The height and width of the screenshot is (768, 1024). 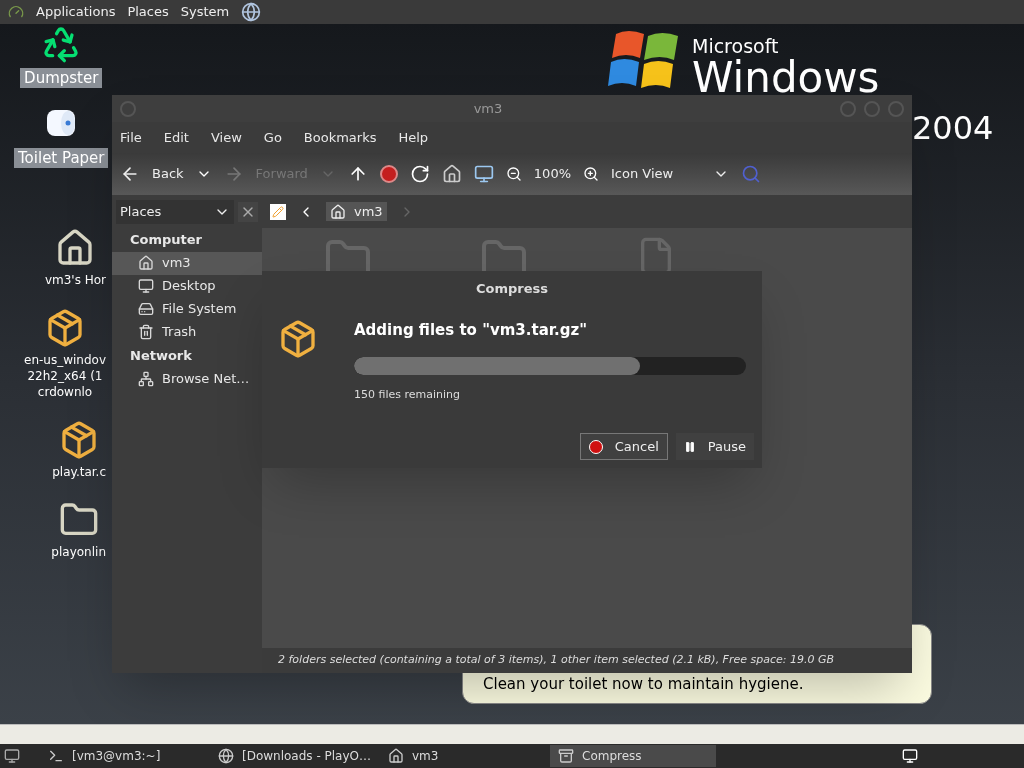 What do you see at coordinates (910, 756) in the screenshot?
I see `tray-icon` at bounding box center [910, 756].